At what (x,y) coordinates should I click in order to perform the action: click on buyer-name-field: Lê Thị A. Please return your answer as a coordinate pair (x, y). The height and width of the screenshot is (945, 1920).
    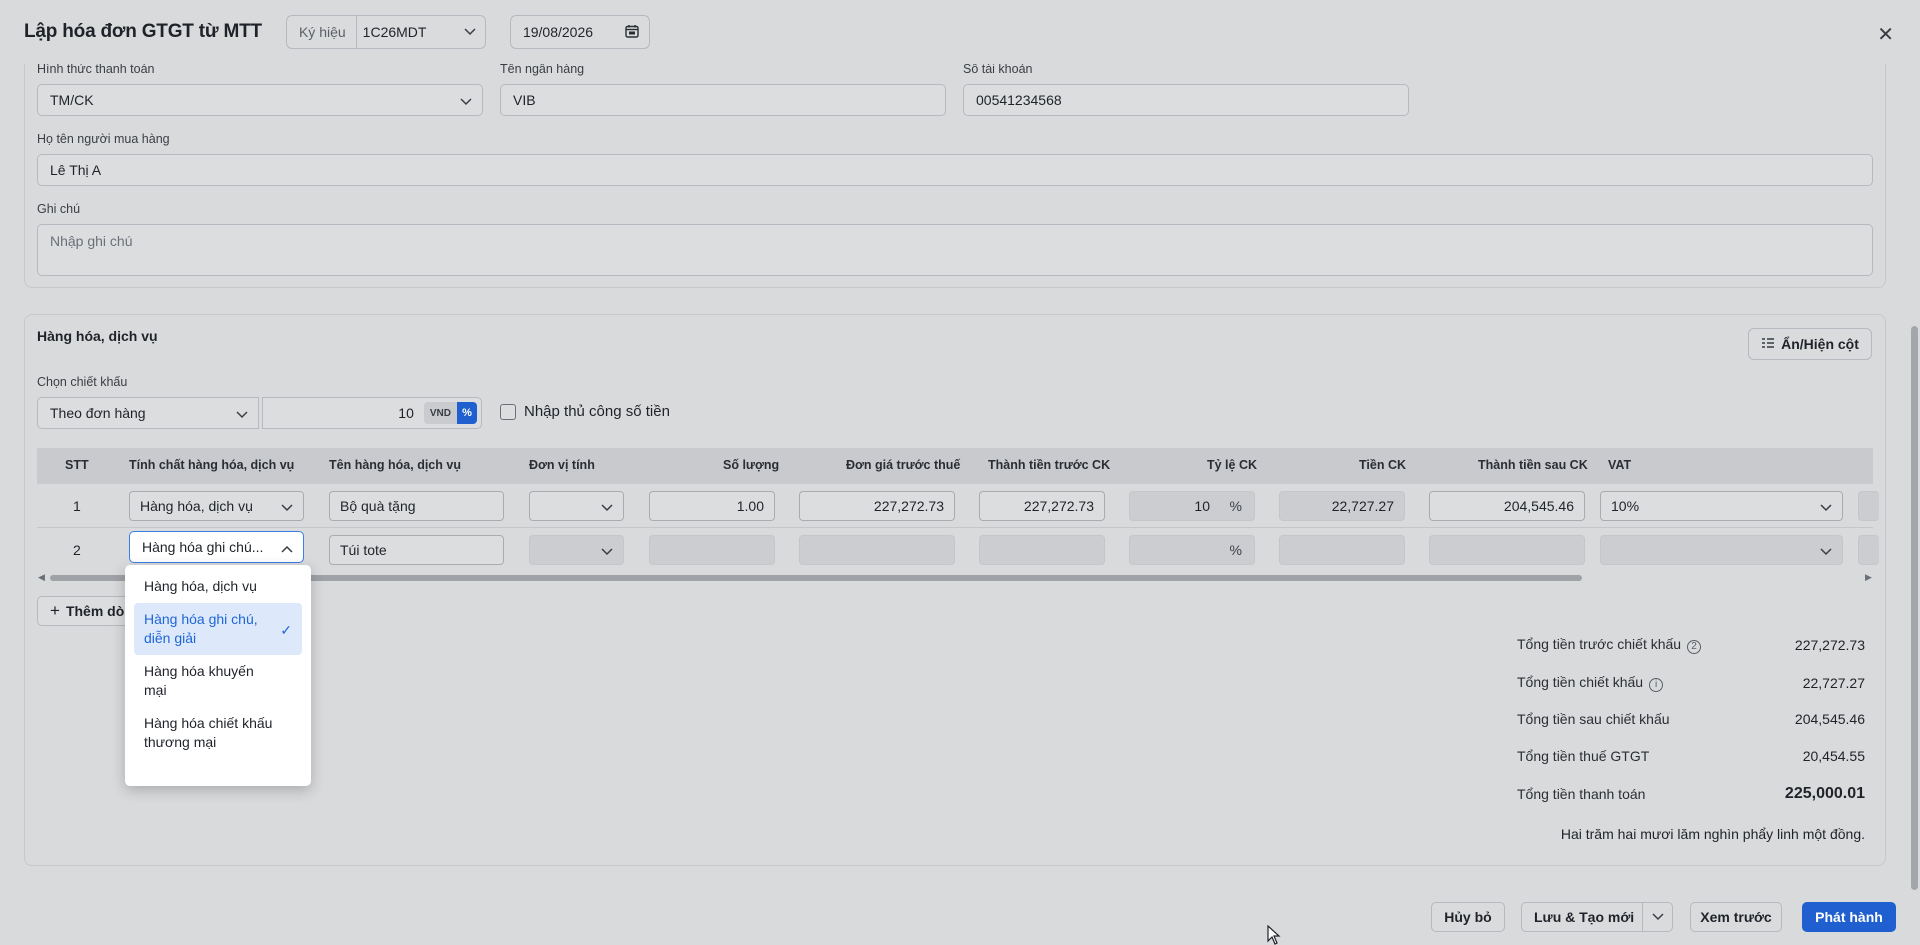
    Looking at the image, I should click on (955, 170).